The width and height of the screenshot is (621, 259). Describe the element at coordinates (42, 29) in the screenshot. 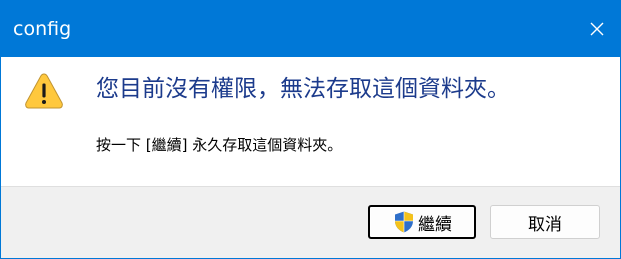

I see `window-title: config` at that location.